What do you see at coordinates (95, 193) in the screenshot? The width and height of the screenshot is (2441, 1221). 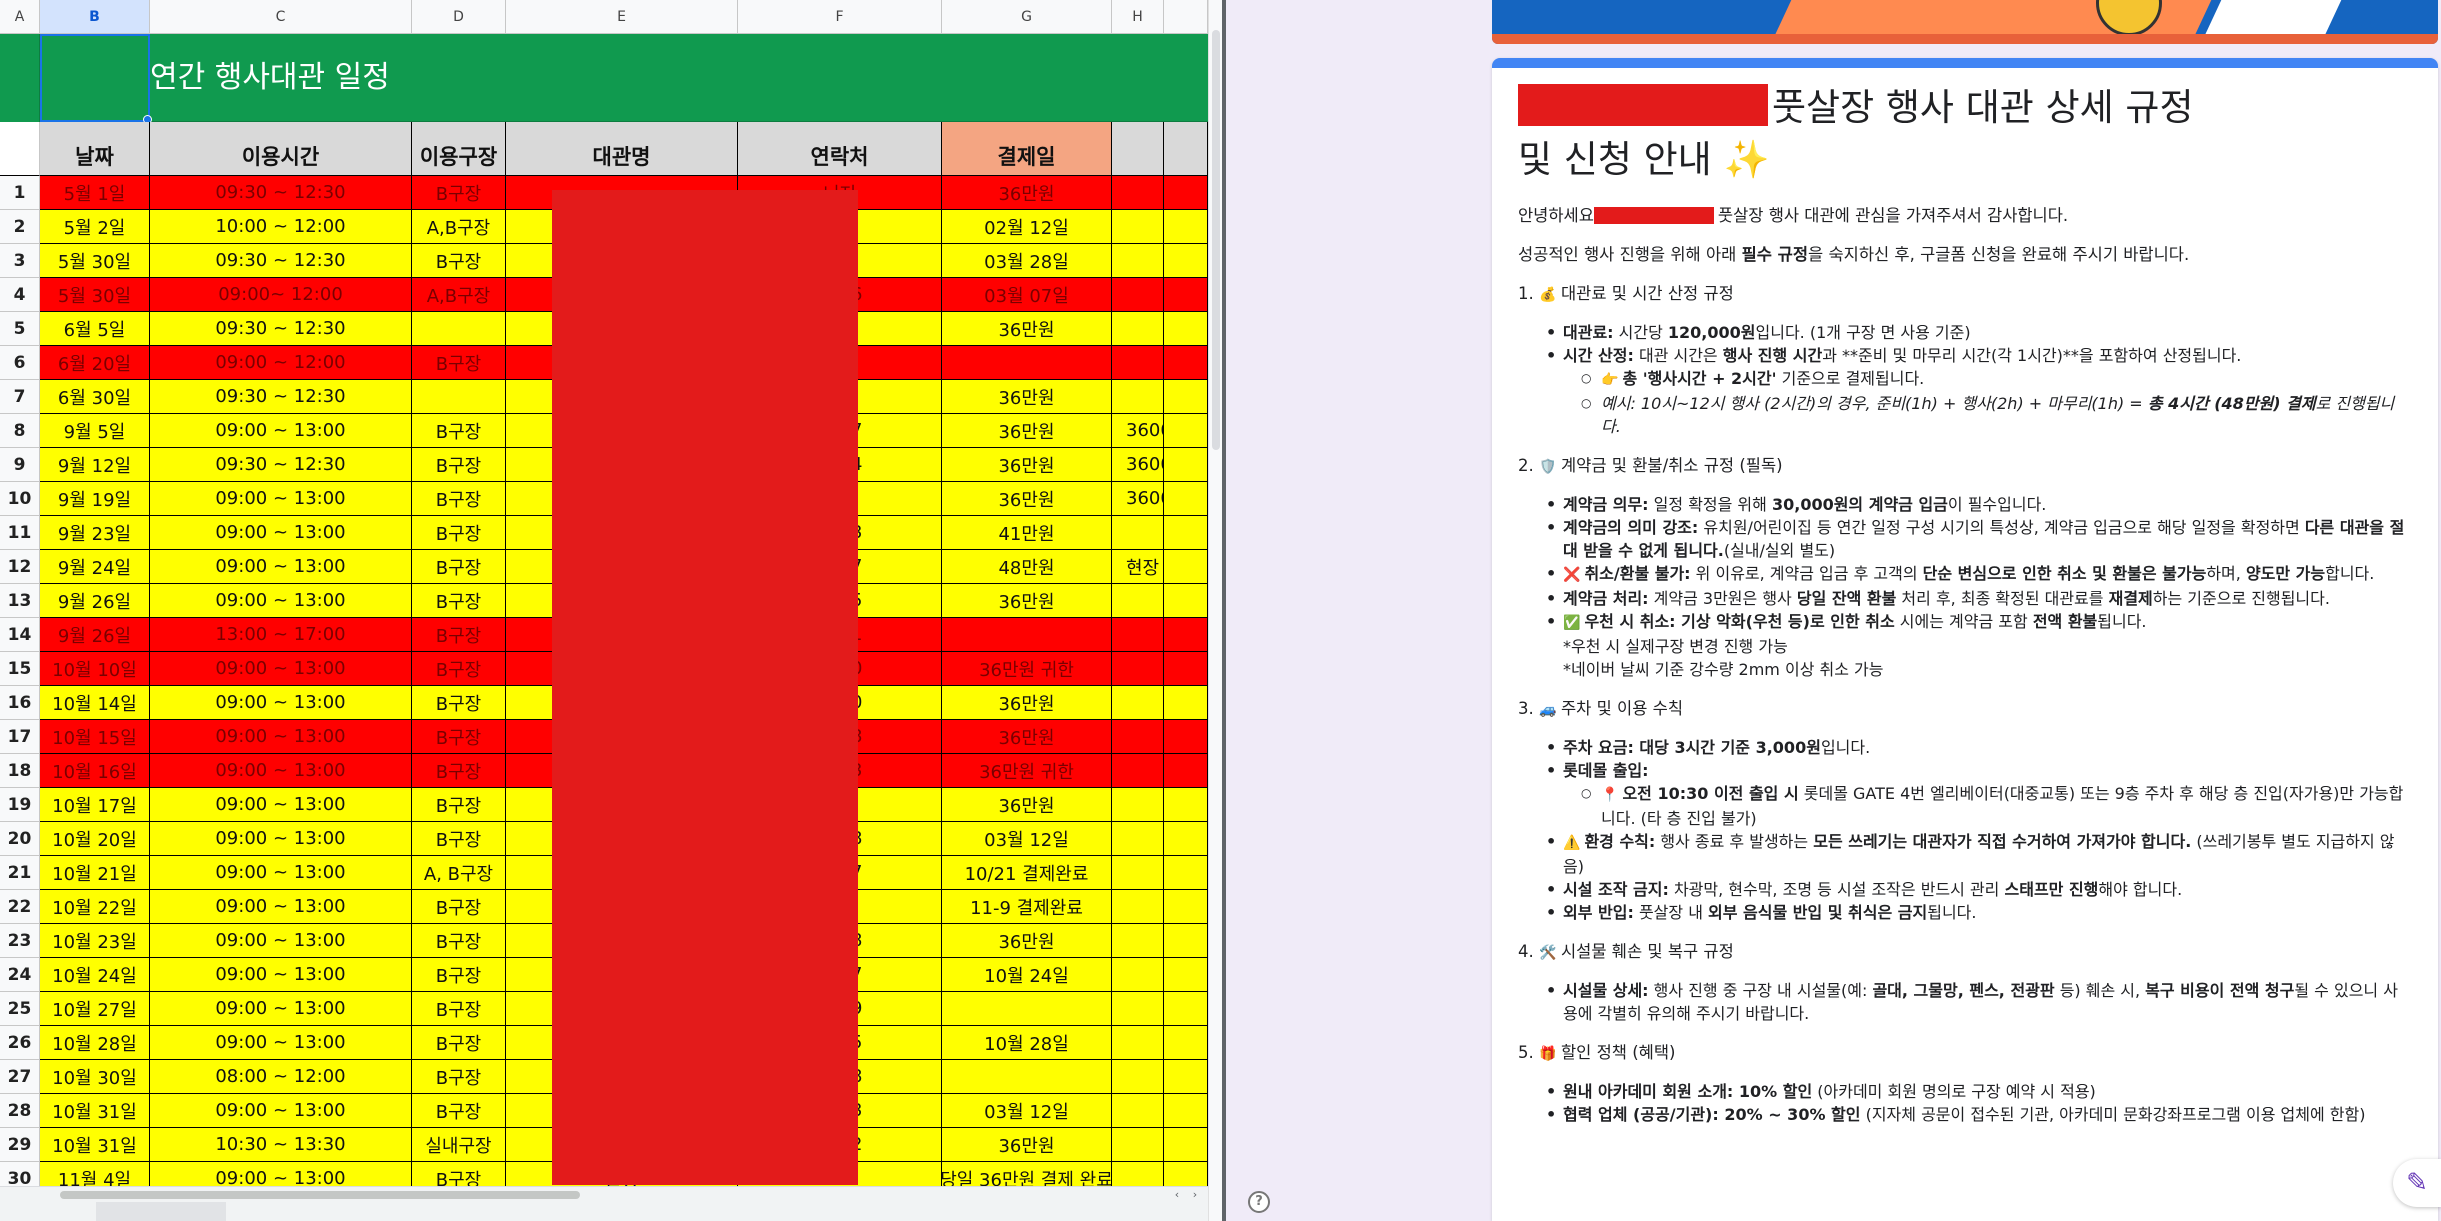 I see `cell-date: 5월 1일` at bounding box center [95, 193].